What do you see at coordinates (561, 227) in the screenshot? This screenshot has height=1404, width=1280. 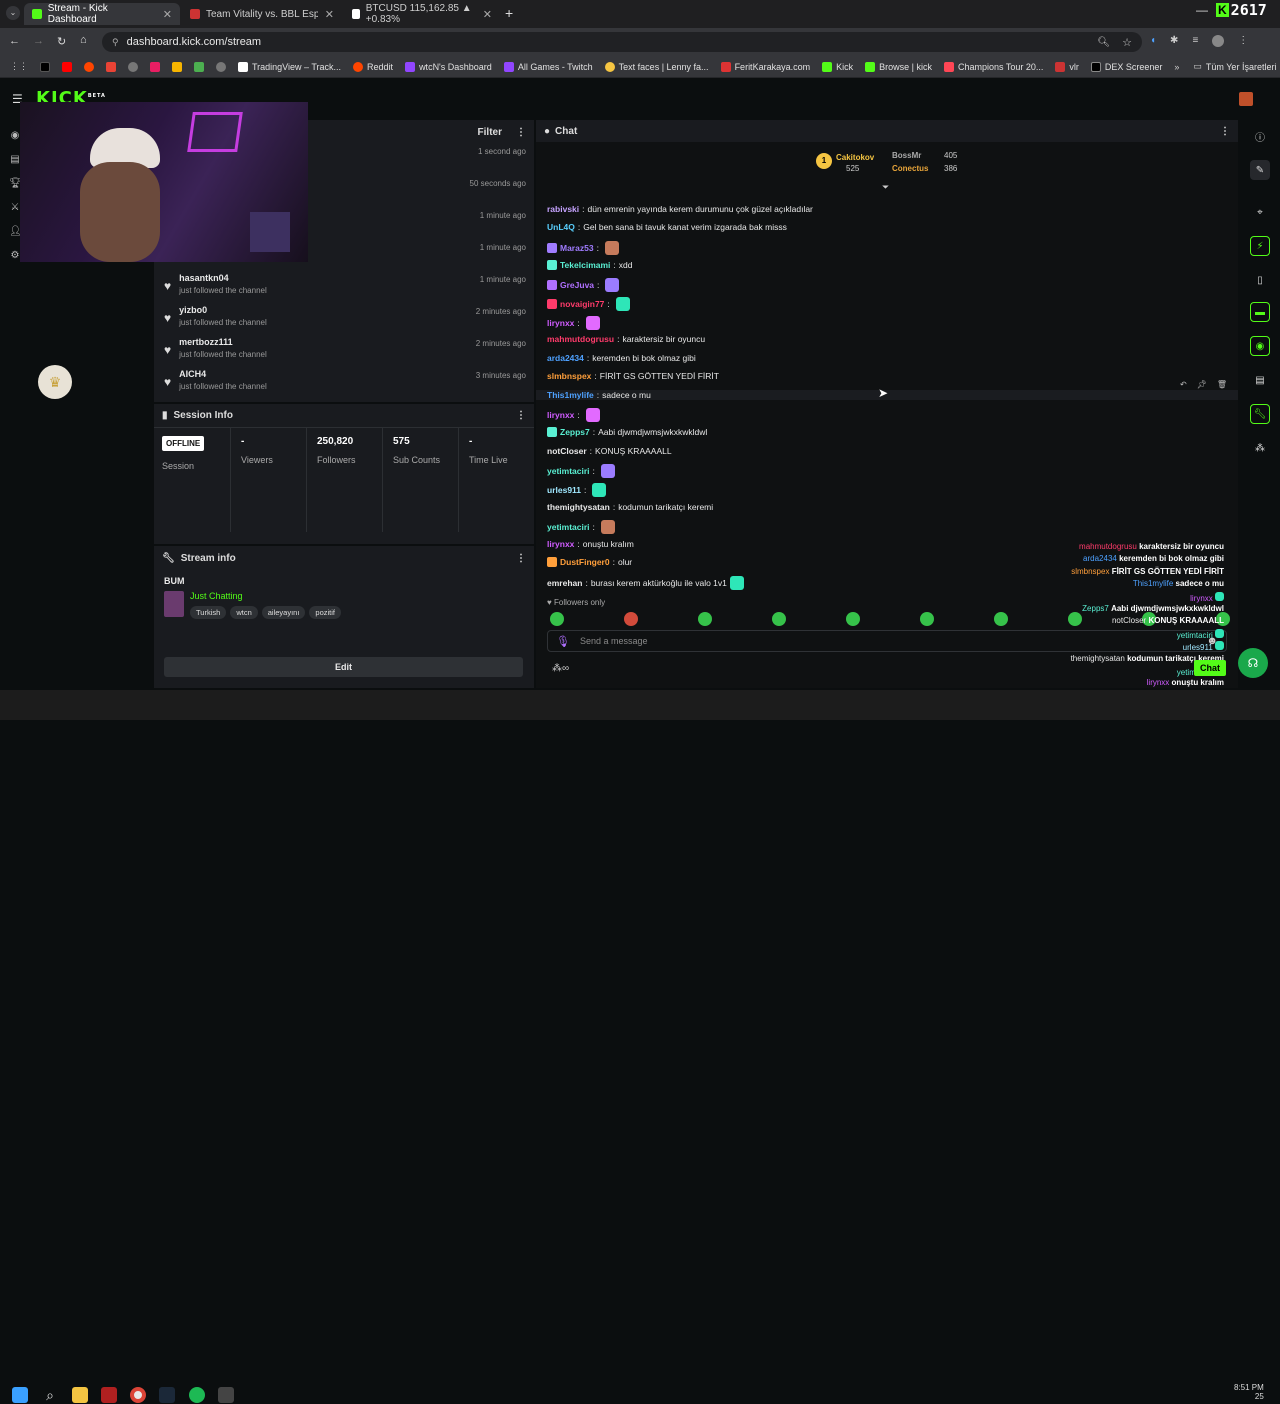 I see `chat-username: UnL4Q` at bounding box center [561, 227].